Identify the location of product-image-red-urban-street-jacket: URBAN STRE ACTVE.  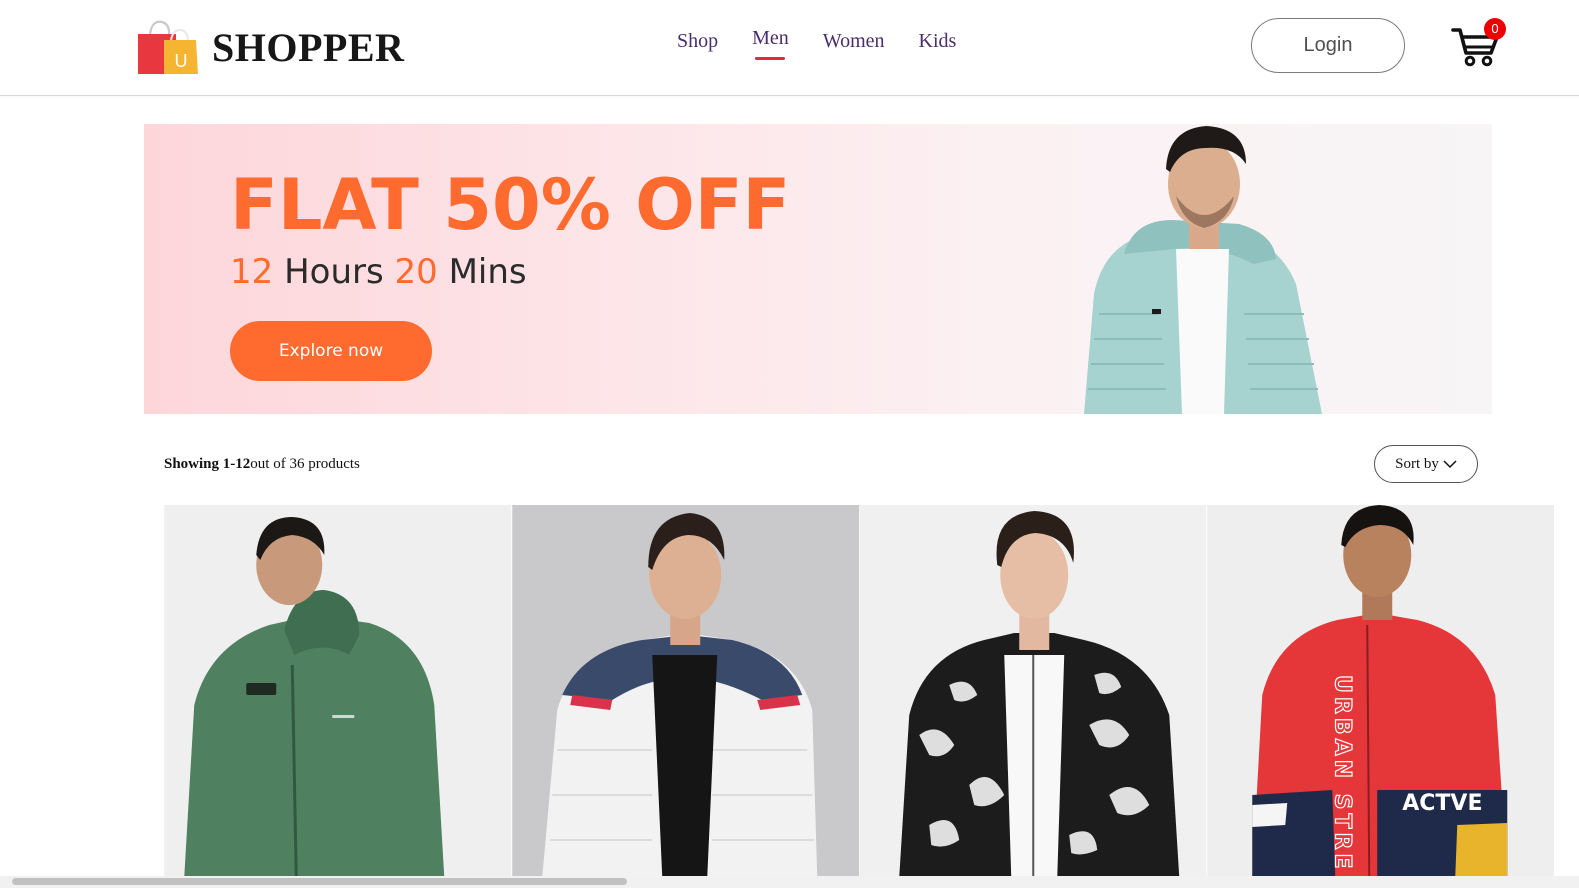
(1380, 691).